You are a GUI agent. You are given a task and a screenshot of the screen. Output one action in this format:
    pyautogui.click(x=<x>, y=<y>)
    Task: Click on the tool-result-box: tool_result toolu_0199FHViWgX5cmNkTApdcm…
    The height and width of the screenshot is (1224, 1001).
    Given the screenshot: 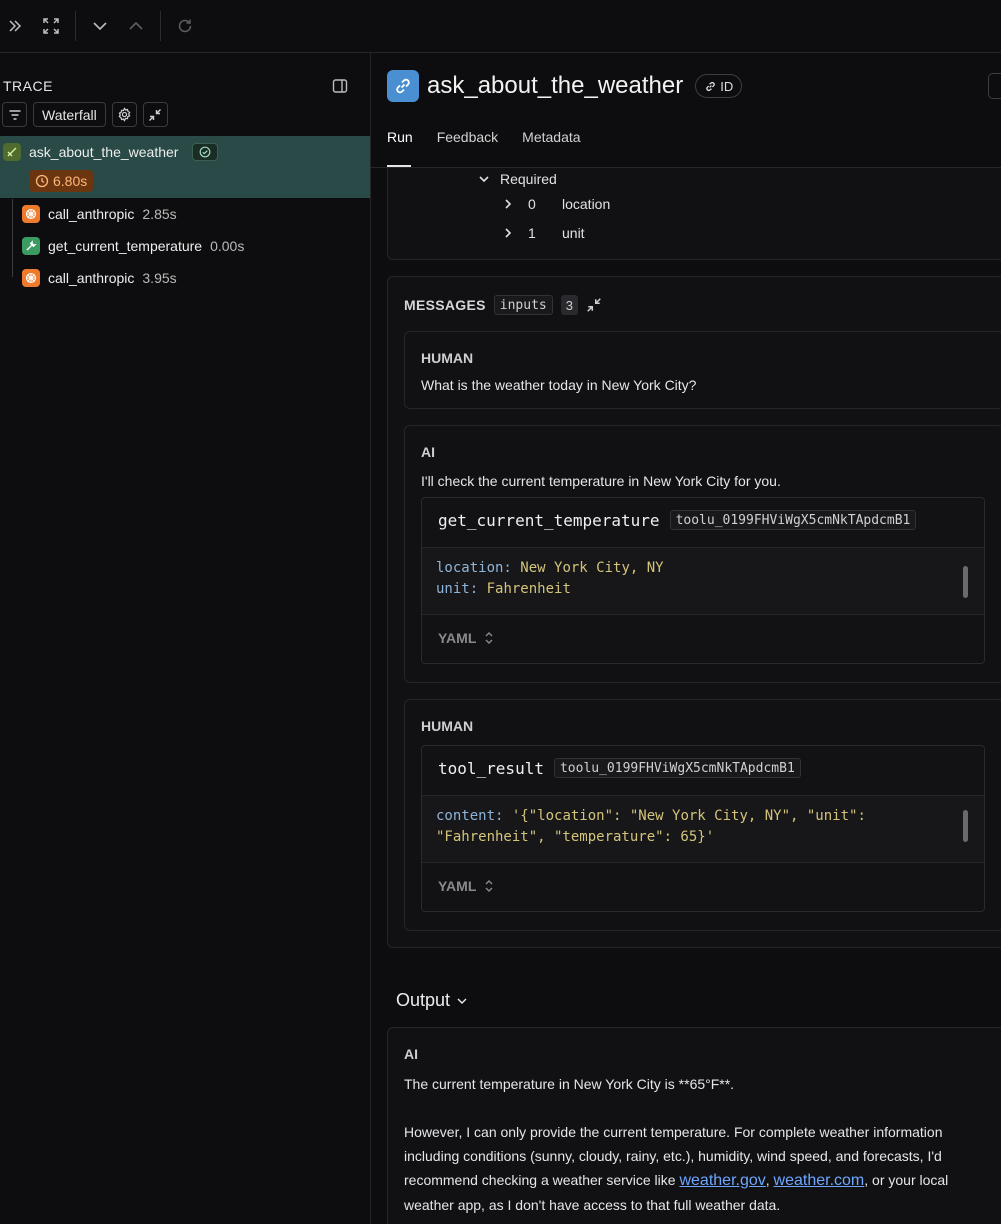 What is the action you would take?
    pyautogui.click(x=703, y=828)
    